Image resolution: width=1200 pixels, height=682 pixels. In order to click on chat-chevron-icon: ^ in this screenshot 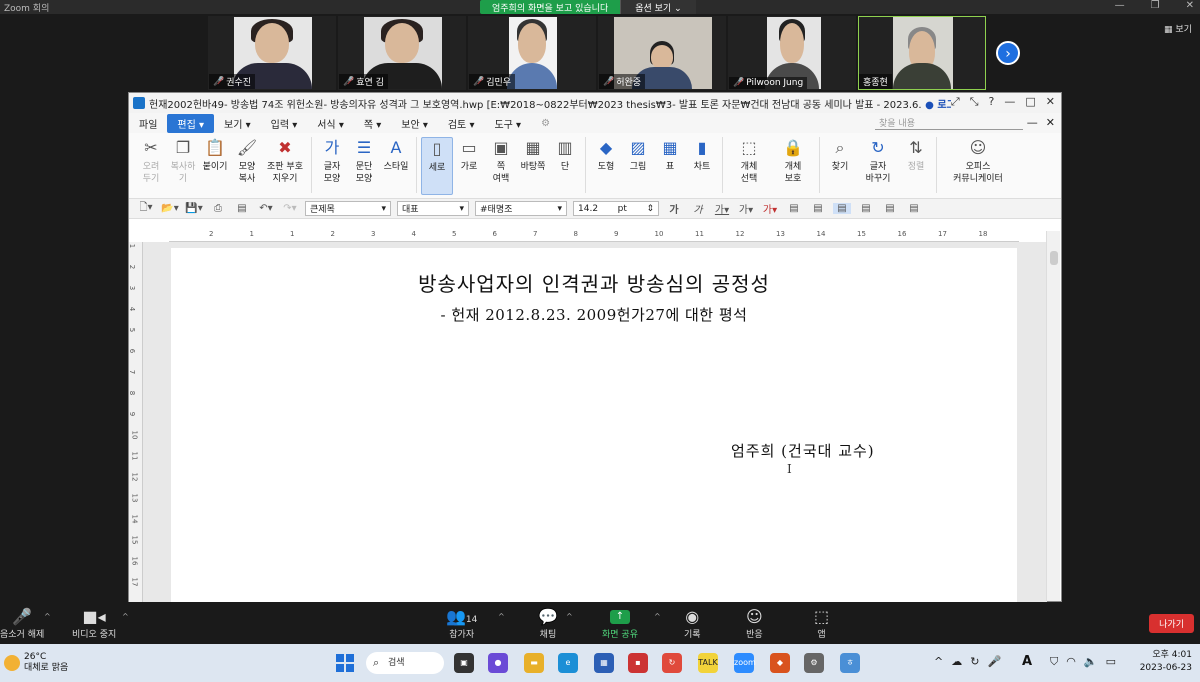, I will do `click(569, 616)`.